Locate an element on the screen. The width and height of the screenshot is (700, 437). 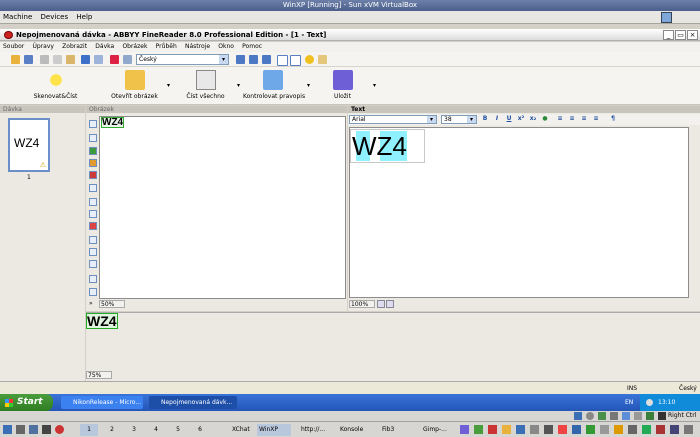
menu-obrazek: Obrázek is located at coordinates (134, 47).